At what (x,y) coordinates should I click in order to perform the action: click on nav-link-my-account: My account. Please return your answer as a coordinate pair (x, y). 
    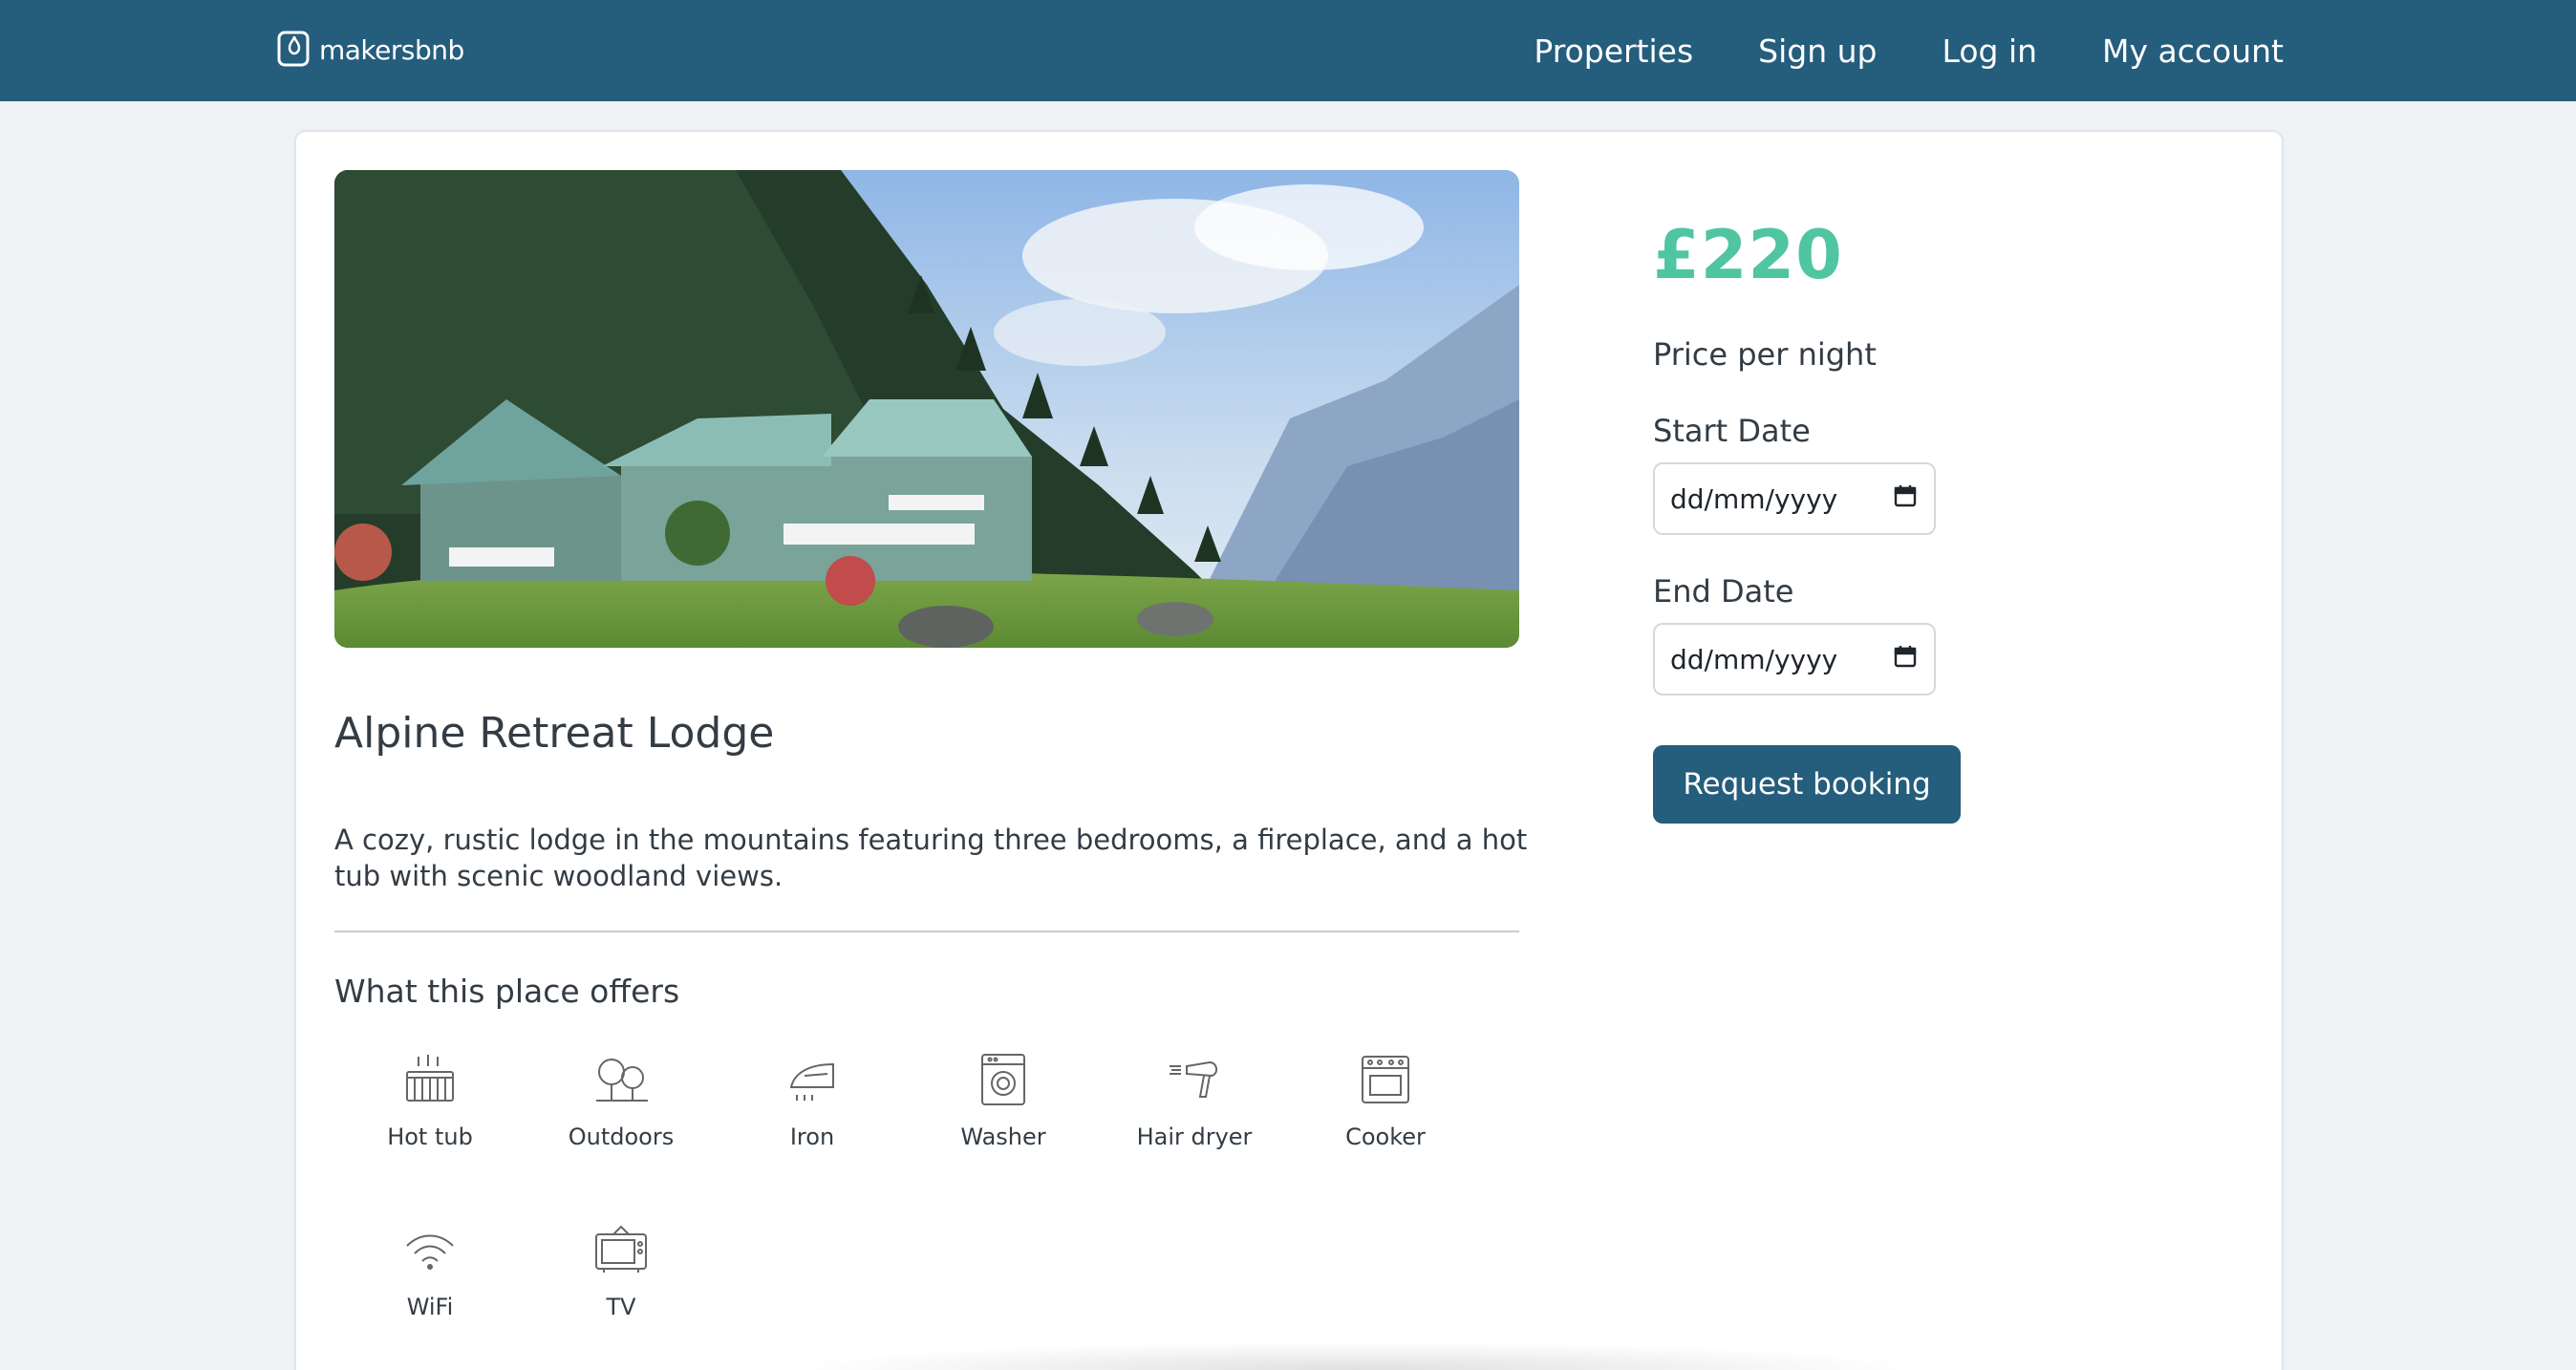
    Looking at the image, I should click on (2193, 51).